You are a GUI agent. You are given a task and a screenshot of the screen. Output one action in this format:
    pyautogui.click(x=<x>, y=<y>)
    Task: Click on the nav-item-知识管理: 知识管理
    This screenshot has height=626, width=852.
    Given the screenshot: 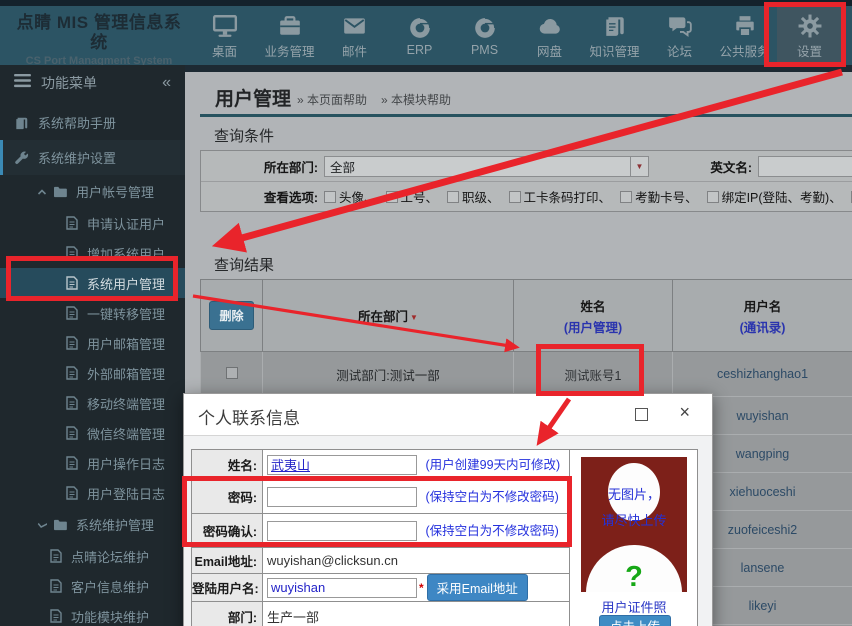 What is the action you would take?
    pyautogui.click(x=614, y=35)
    